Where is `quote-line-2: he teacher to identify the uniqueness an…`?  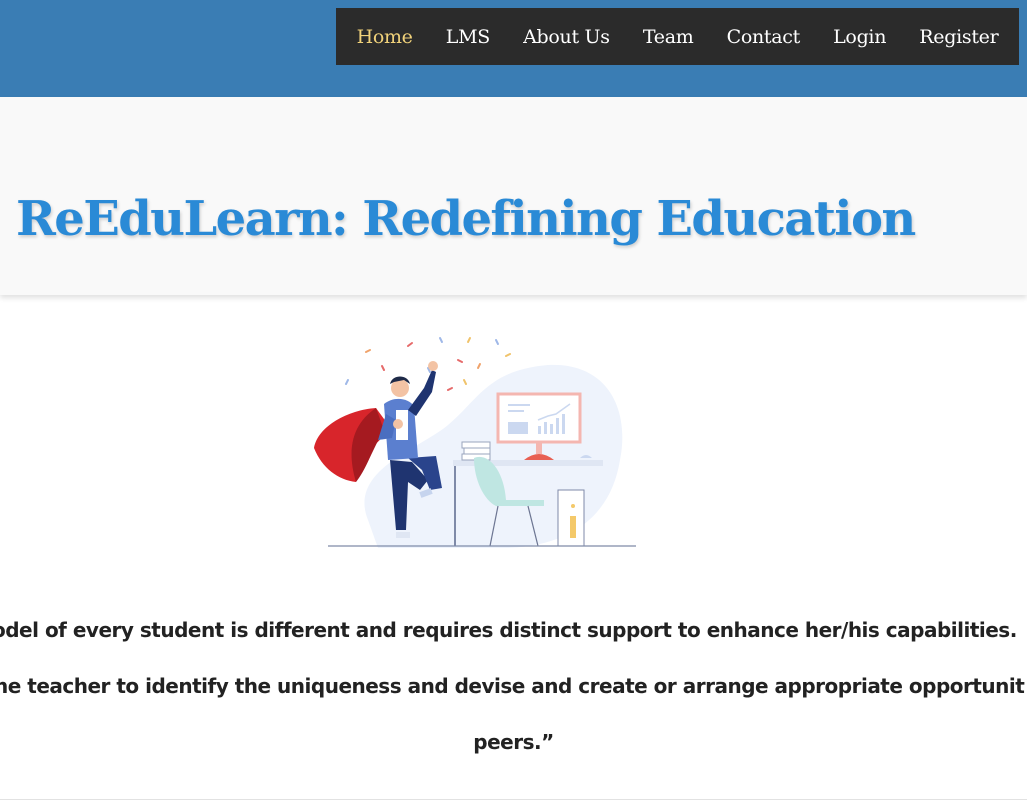 quote-line-2: he teacher to identify the uniqueness an… is located at coordinates (512, 686).